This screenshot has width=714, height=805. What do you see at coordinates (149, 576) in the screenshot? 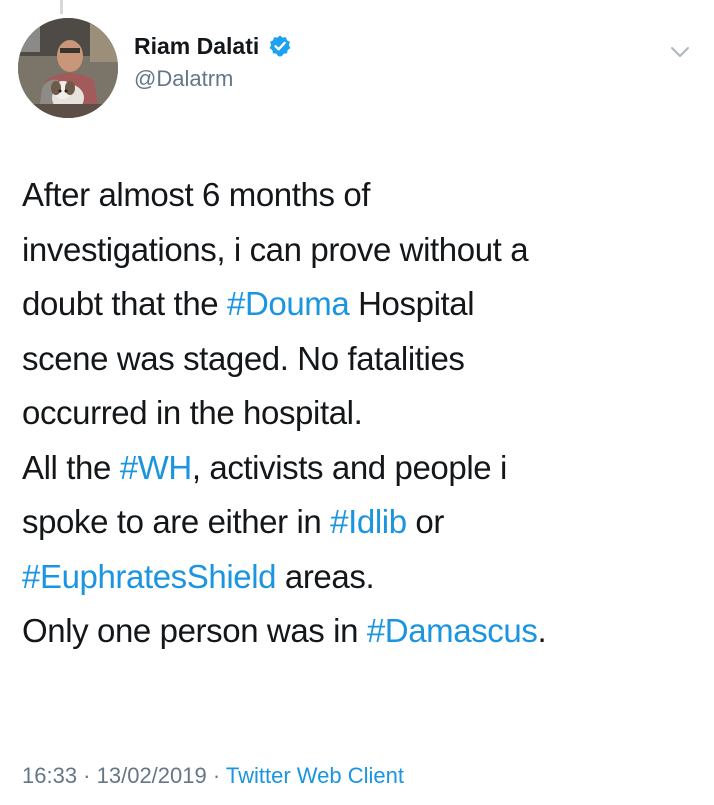
I see `hashtag-euphratesshield: #EuphratesShield` at bounding box center [149, 576].